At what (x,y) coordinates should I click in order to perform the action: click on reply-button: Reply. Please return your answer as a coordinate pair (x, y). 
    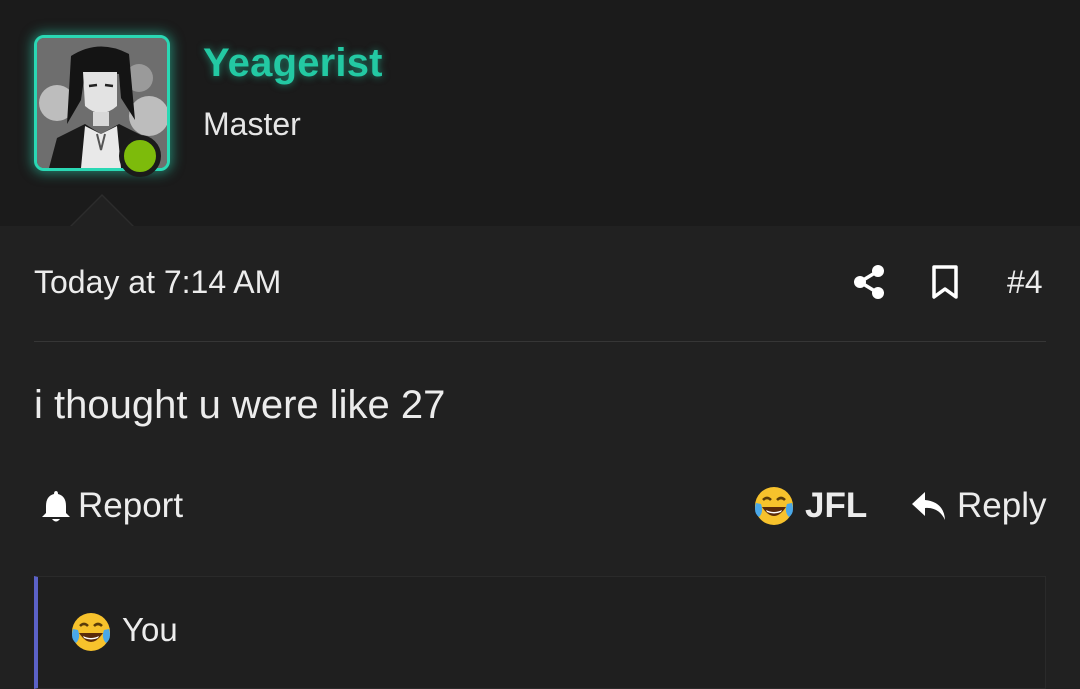
    Looking at the image, I should click on (978, 506).